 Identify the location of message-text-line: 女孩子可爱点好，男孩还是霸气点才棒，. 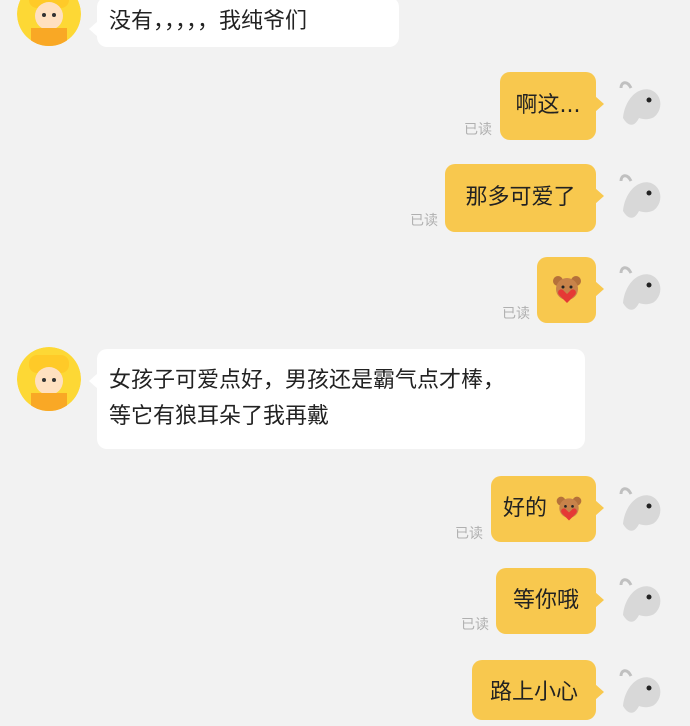
(307, 380).